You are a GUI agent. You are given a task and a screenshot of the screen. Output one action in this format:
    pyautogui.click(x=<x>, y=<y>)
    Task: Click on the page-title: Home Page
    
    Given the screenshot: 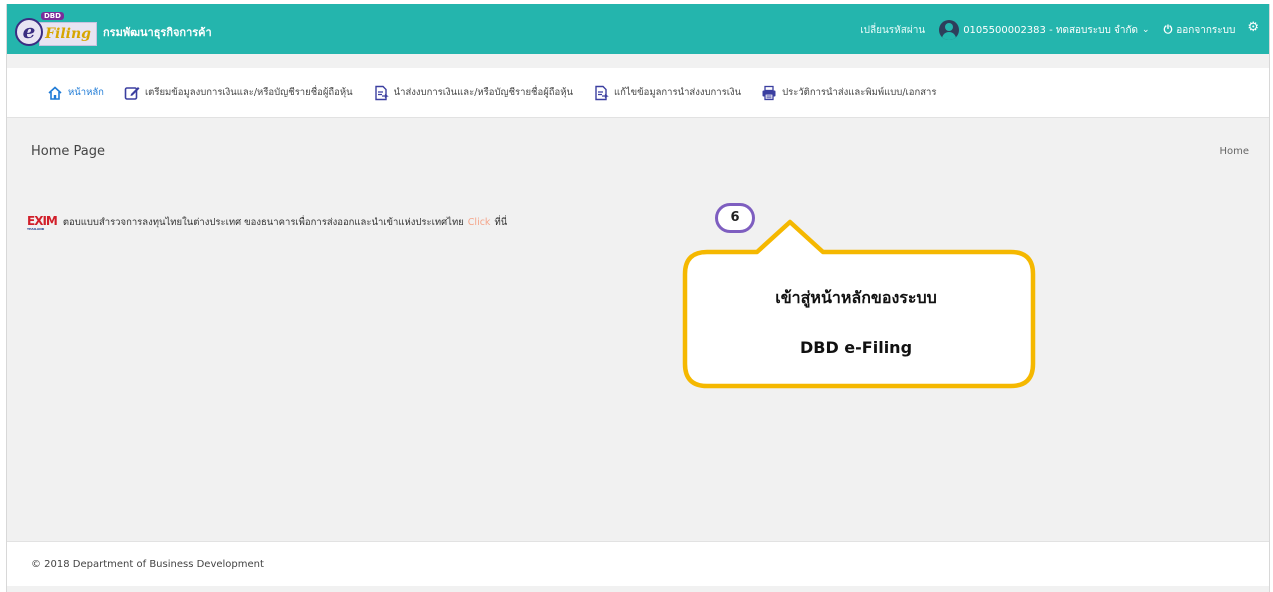 What is the action you would take?
    pyautogui.click(x=68, y=151)
    